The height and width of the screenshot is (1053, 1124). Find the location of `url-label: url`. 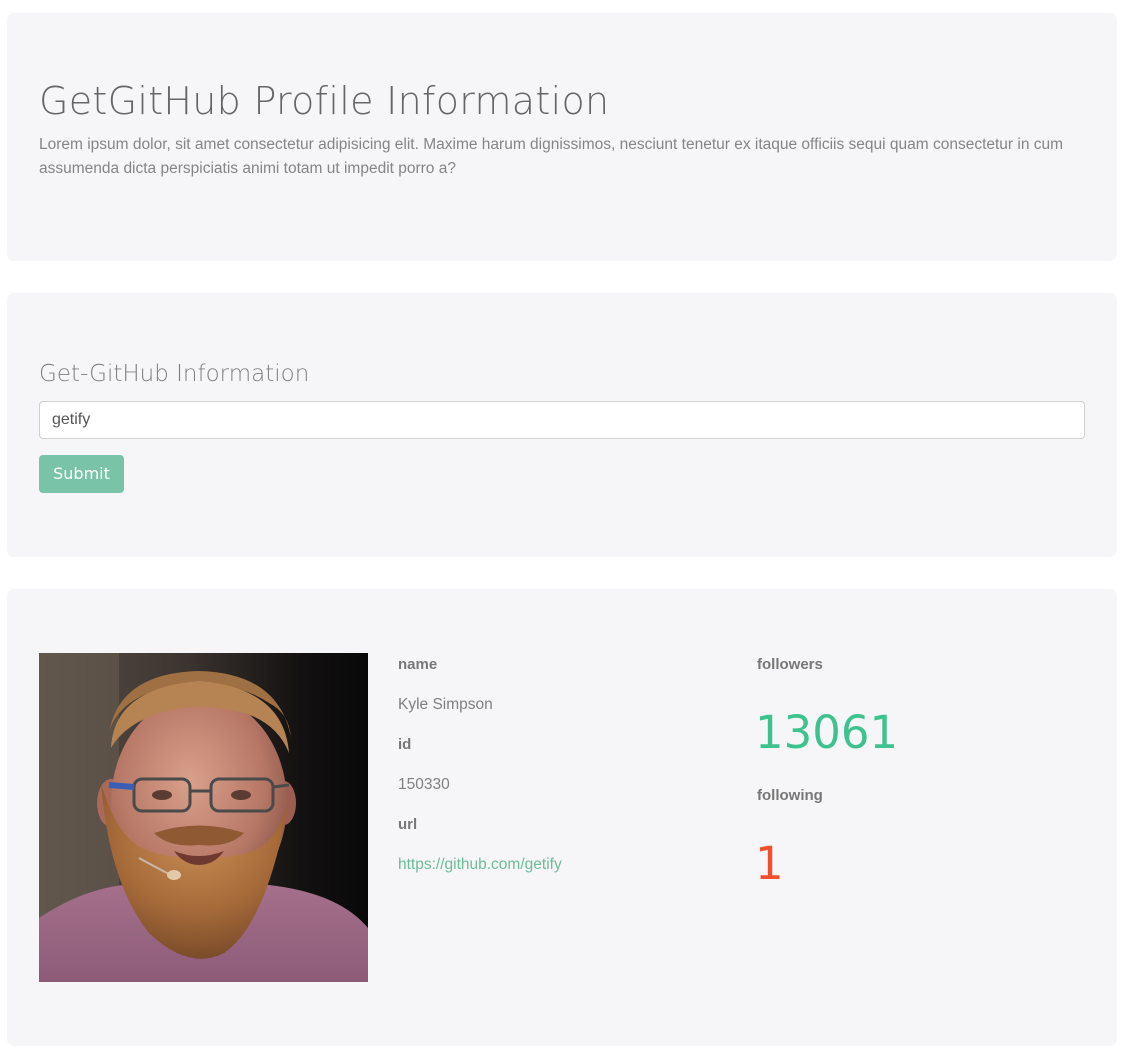

url-label: url is located at coordinates (408, 824).